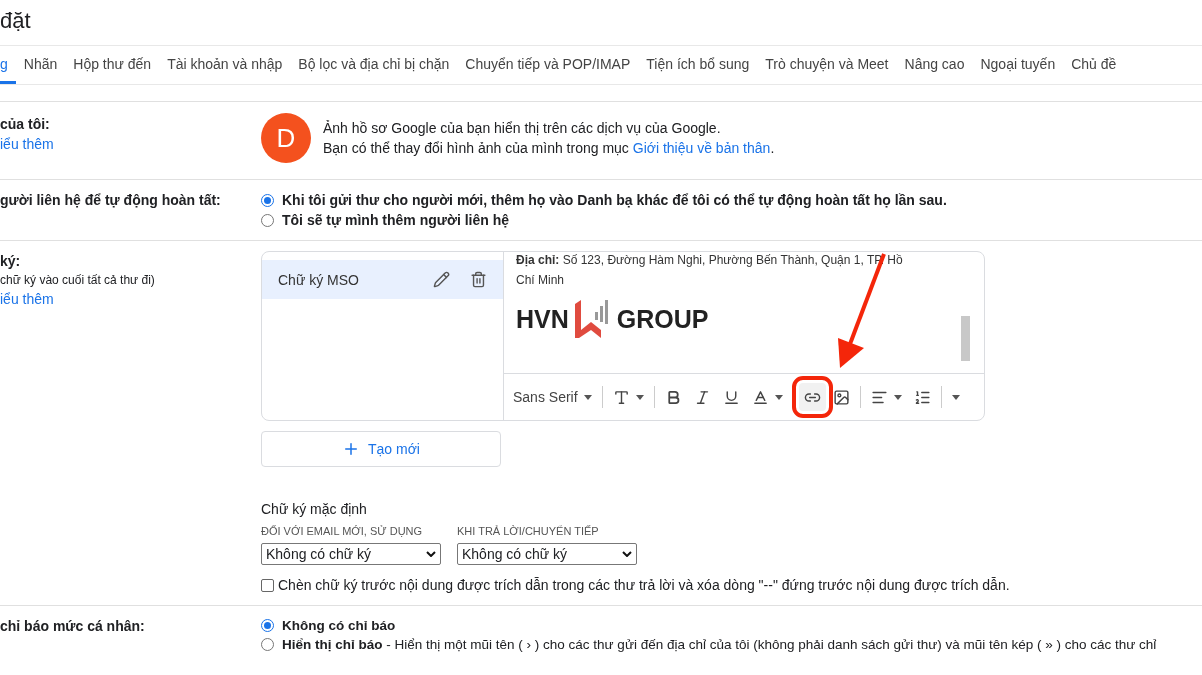  I want to click on logo-text: GROUP, so click(662, 319).